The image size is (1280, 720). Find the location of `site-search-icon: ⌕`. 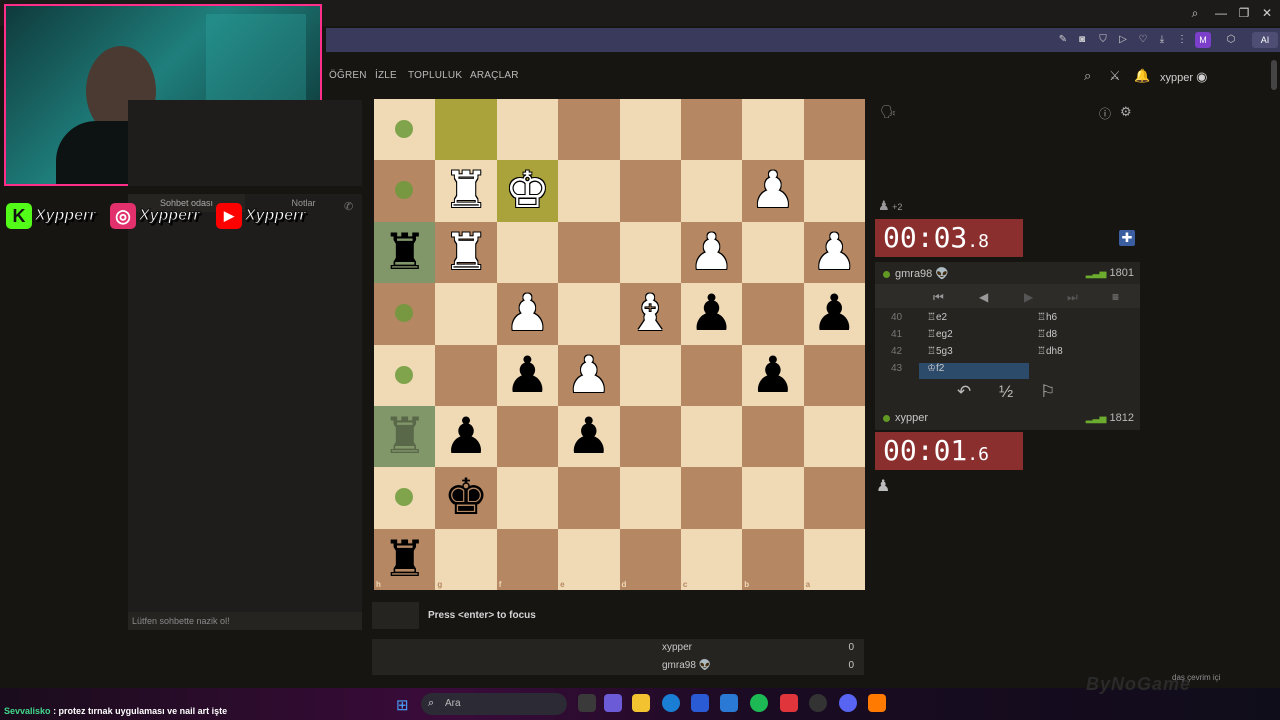

site-search-icon: ⌕ is located at coordinates (1087, 76).